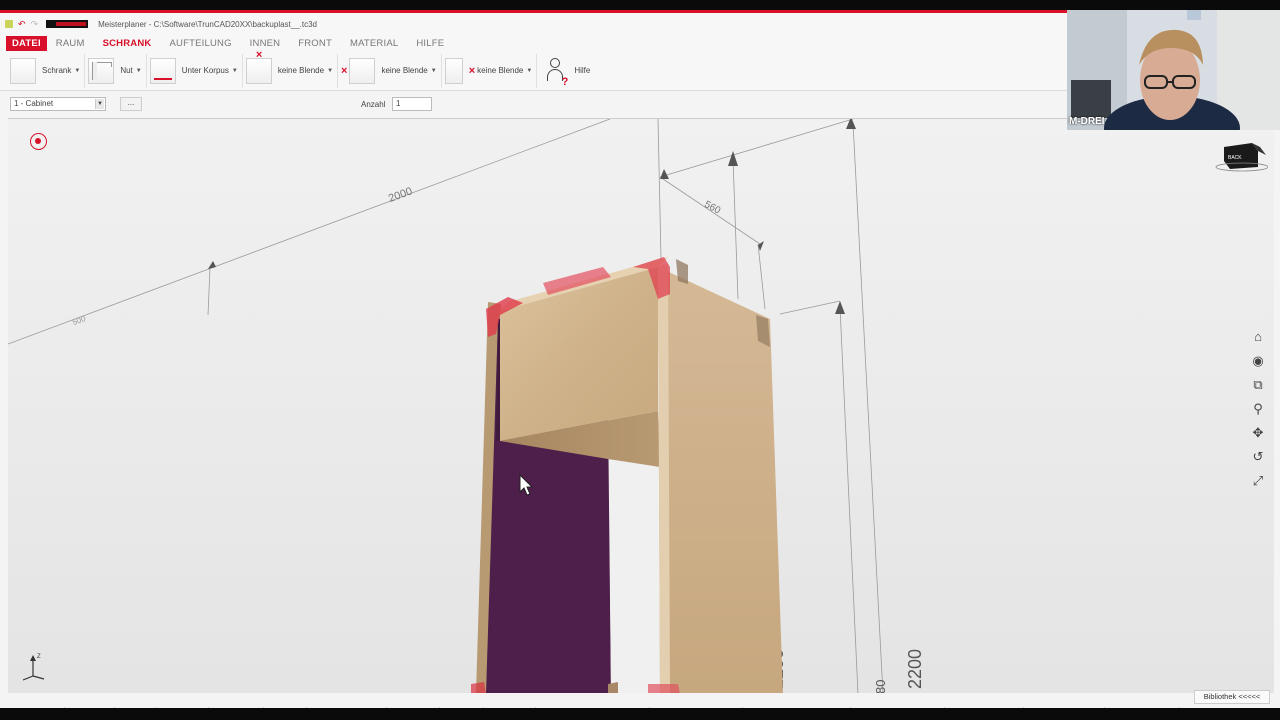  Describe the element at coordinates (593, 707) in the screenshot. I see `shortcut-item: Shift+Kreuz – Korpus aktivieren` at that location.